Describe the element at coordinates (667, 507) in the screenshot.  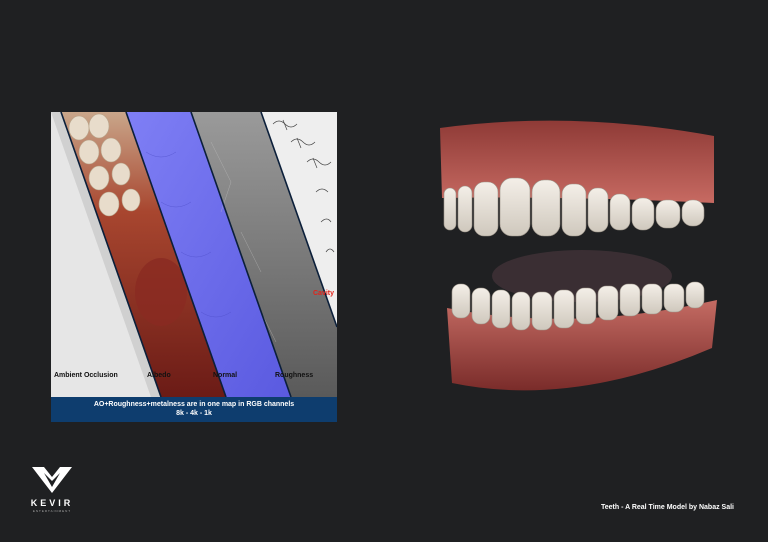
I see `credit-text: Teeth - A Real Time Model by Nabaz Sali` at that location.